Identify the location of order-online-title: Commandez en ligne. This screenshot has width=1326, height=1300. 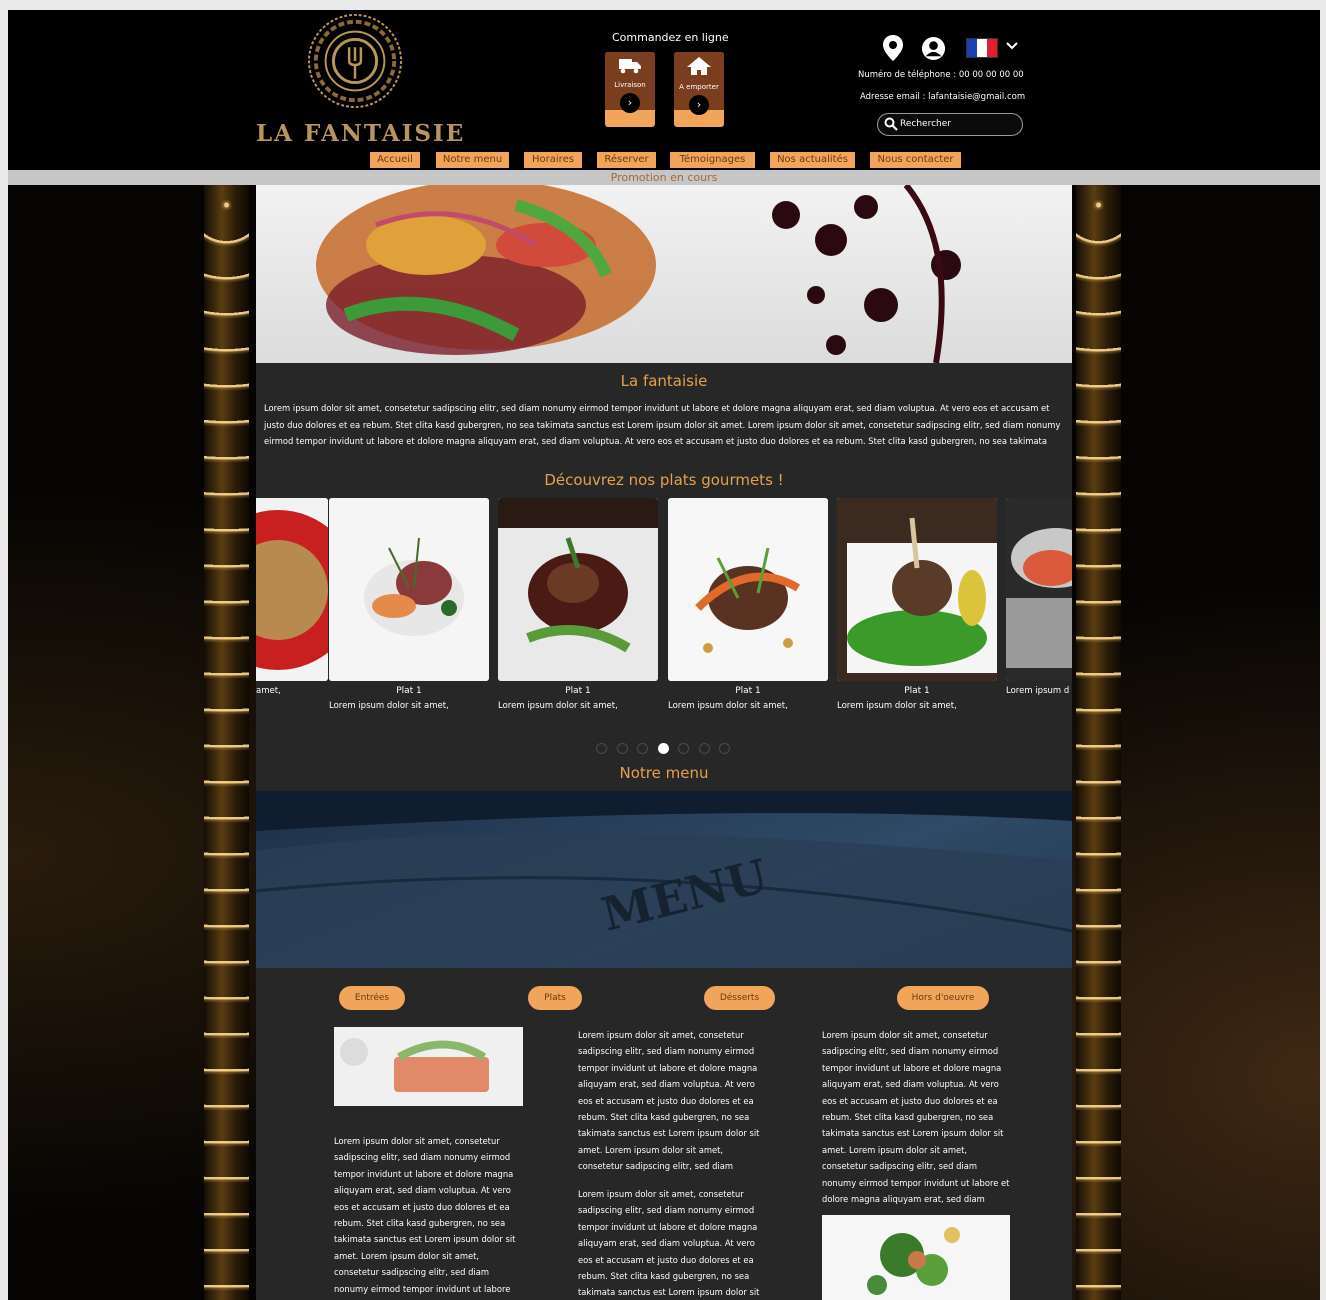
(670, 37).